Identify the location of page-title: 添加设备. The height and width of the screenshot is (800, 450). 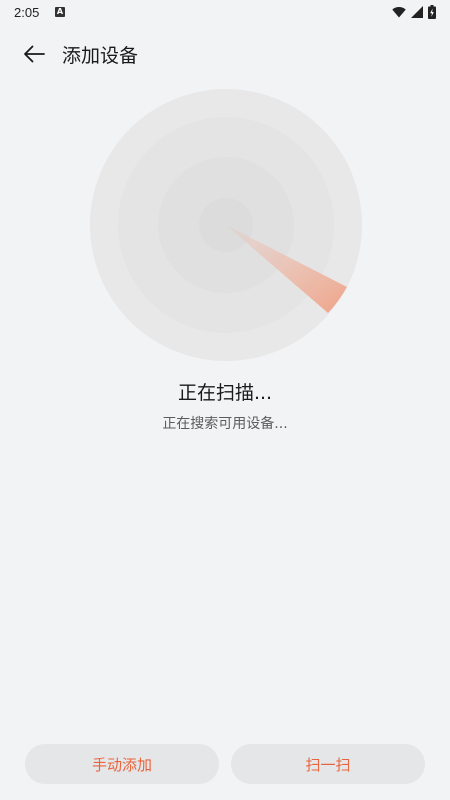
(100, 56).